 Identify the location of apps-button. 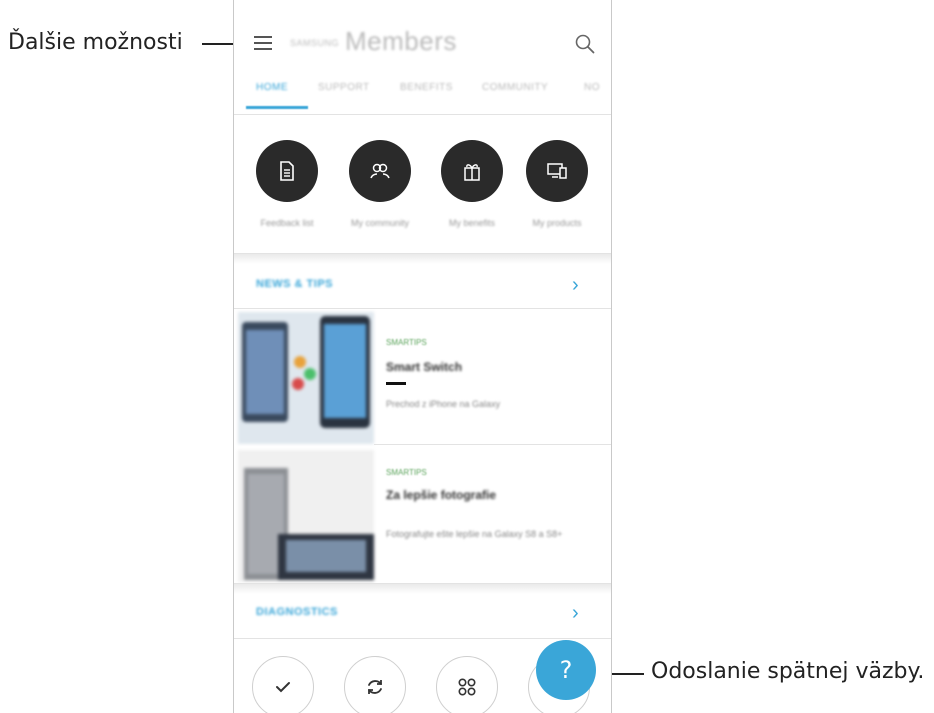
(467, 684).